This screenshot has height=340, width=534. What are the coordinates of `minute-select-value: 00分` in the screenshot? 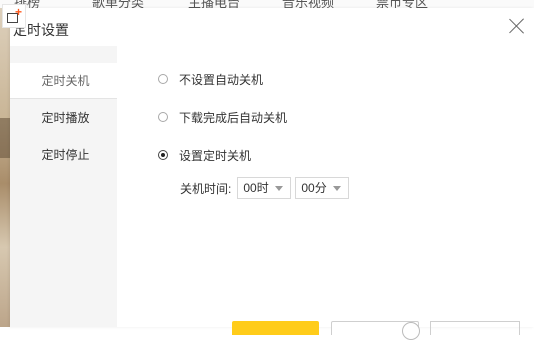 It's located at (314, 188).